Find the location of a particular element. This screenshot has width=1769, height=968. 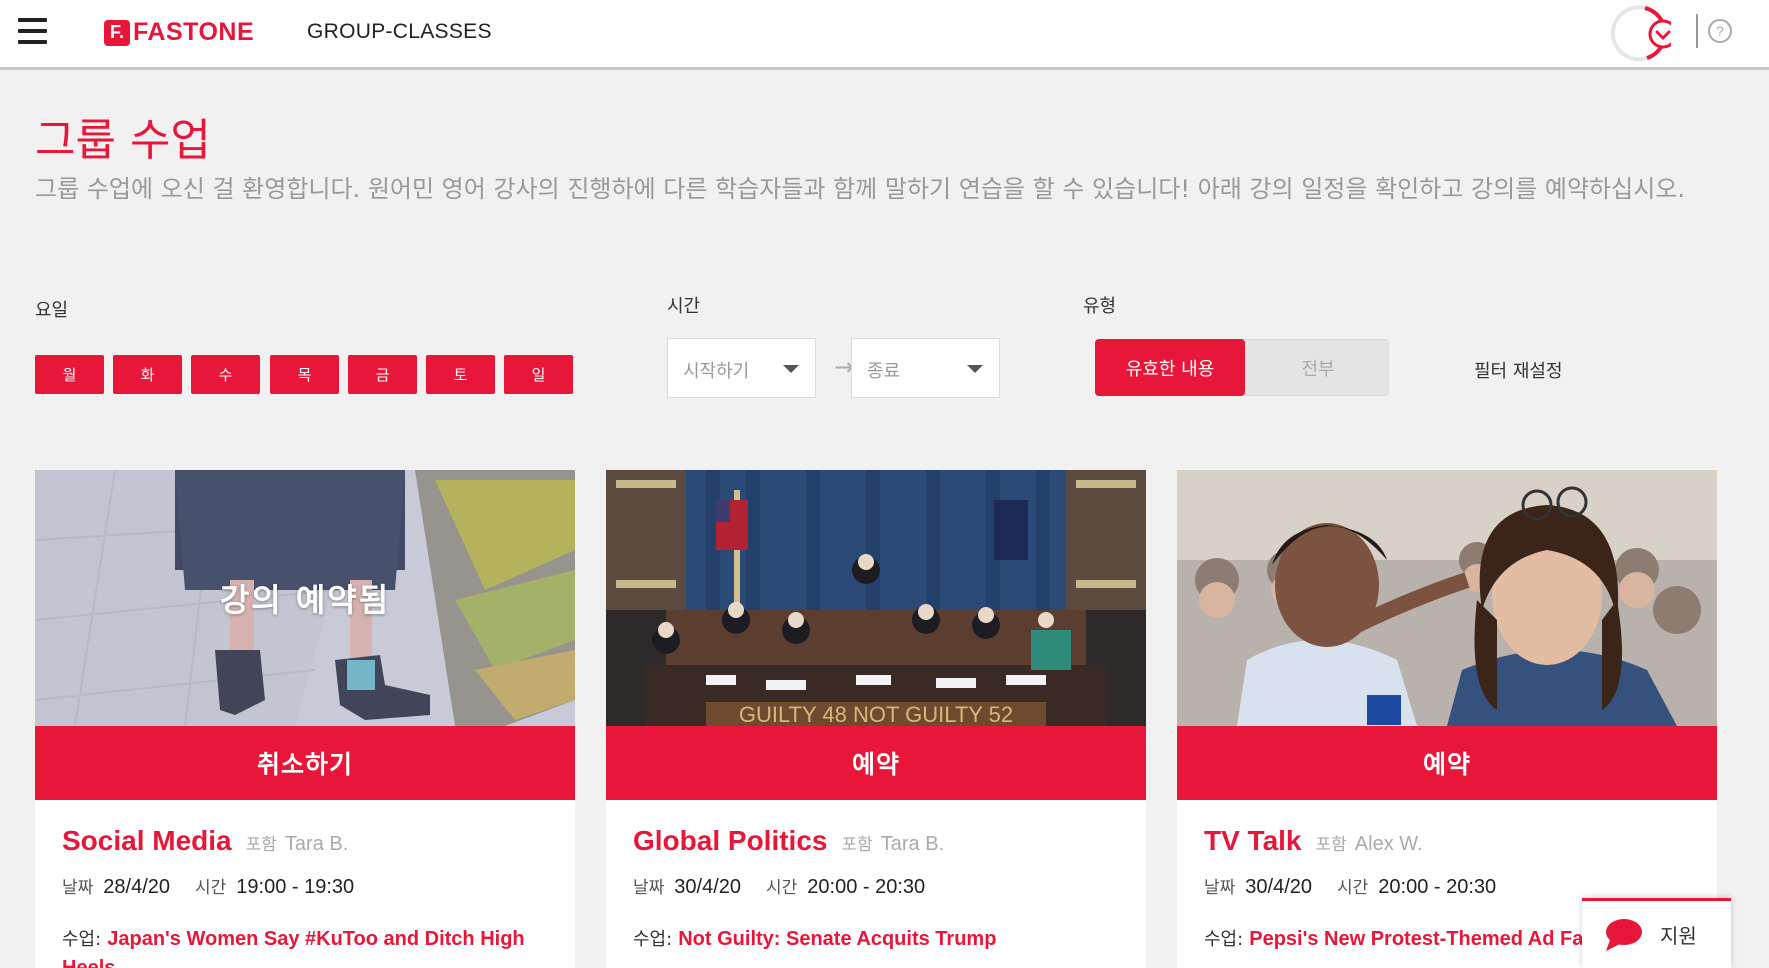

date-value: 28/4/20 is located at coordinates (137, 887).